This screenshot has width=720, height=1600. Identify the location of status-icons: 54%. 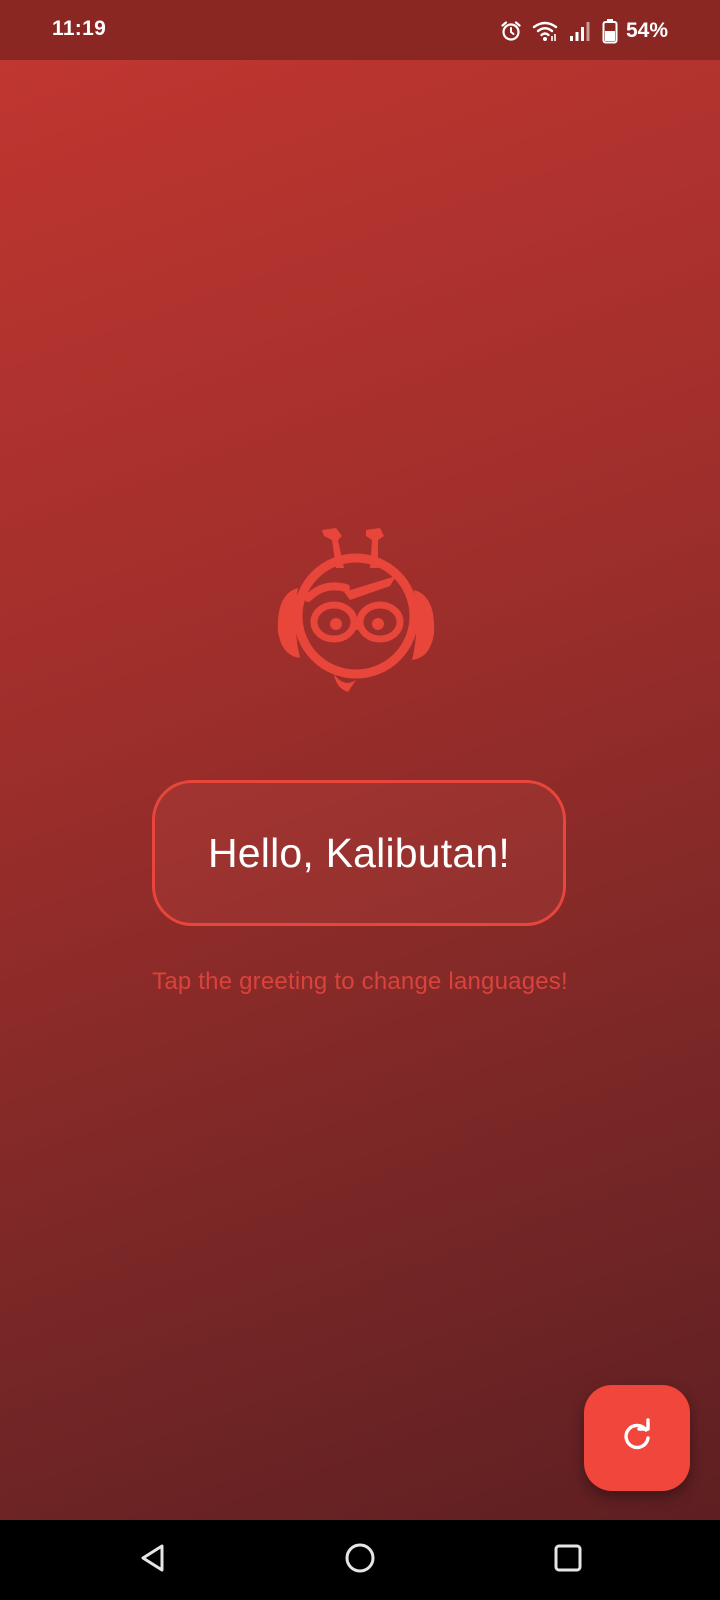
(584, 31).